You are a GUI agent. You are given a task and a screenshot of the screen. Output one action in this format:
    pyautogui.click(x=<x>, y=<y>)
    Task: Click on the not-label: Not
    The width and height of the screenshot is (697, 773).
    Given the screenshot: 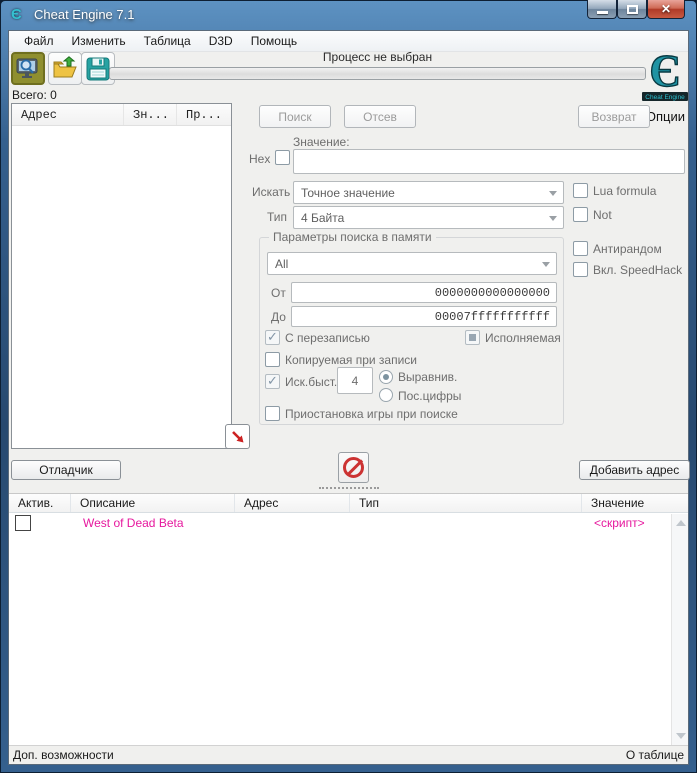 What is the action you would take?
    pyautogui.click(x=602, y=215)
    